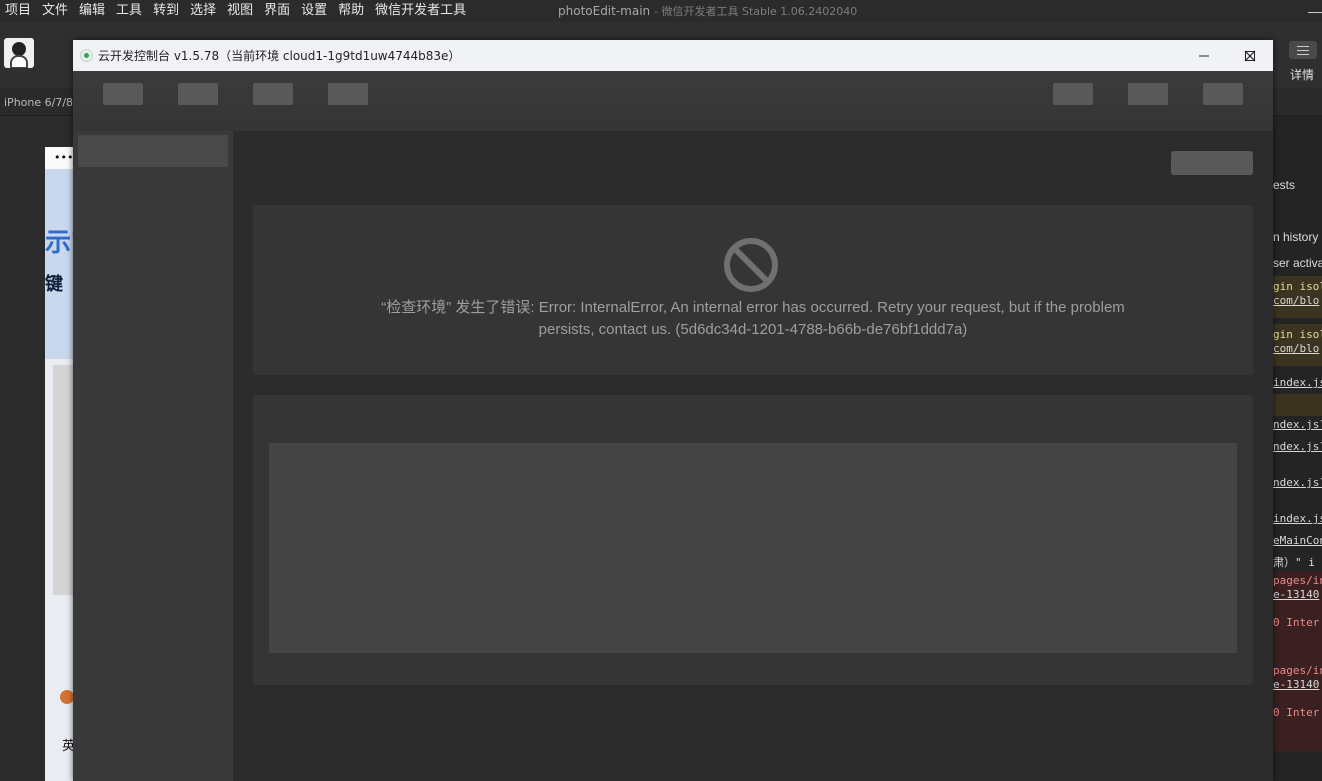 The width and height of the screenshot is (1322, 781). What do you see at coordinates (1302, 74) in the screenshot?
I see `details-button: 详情` at bounding box center [1302, 74].